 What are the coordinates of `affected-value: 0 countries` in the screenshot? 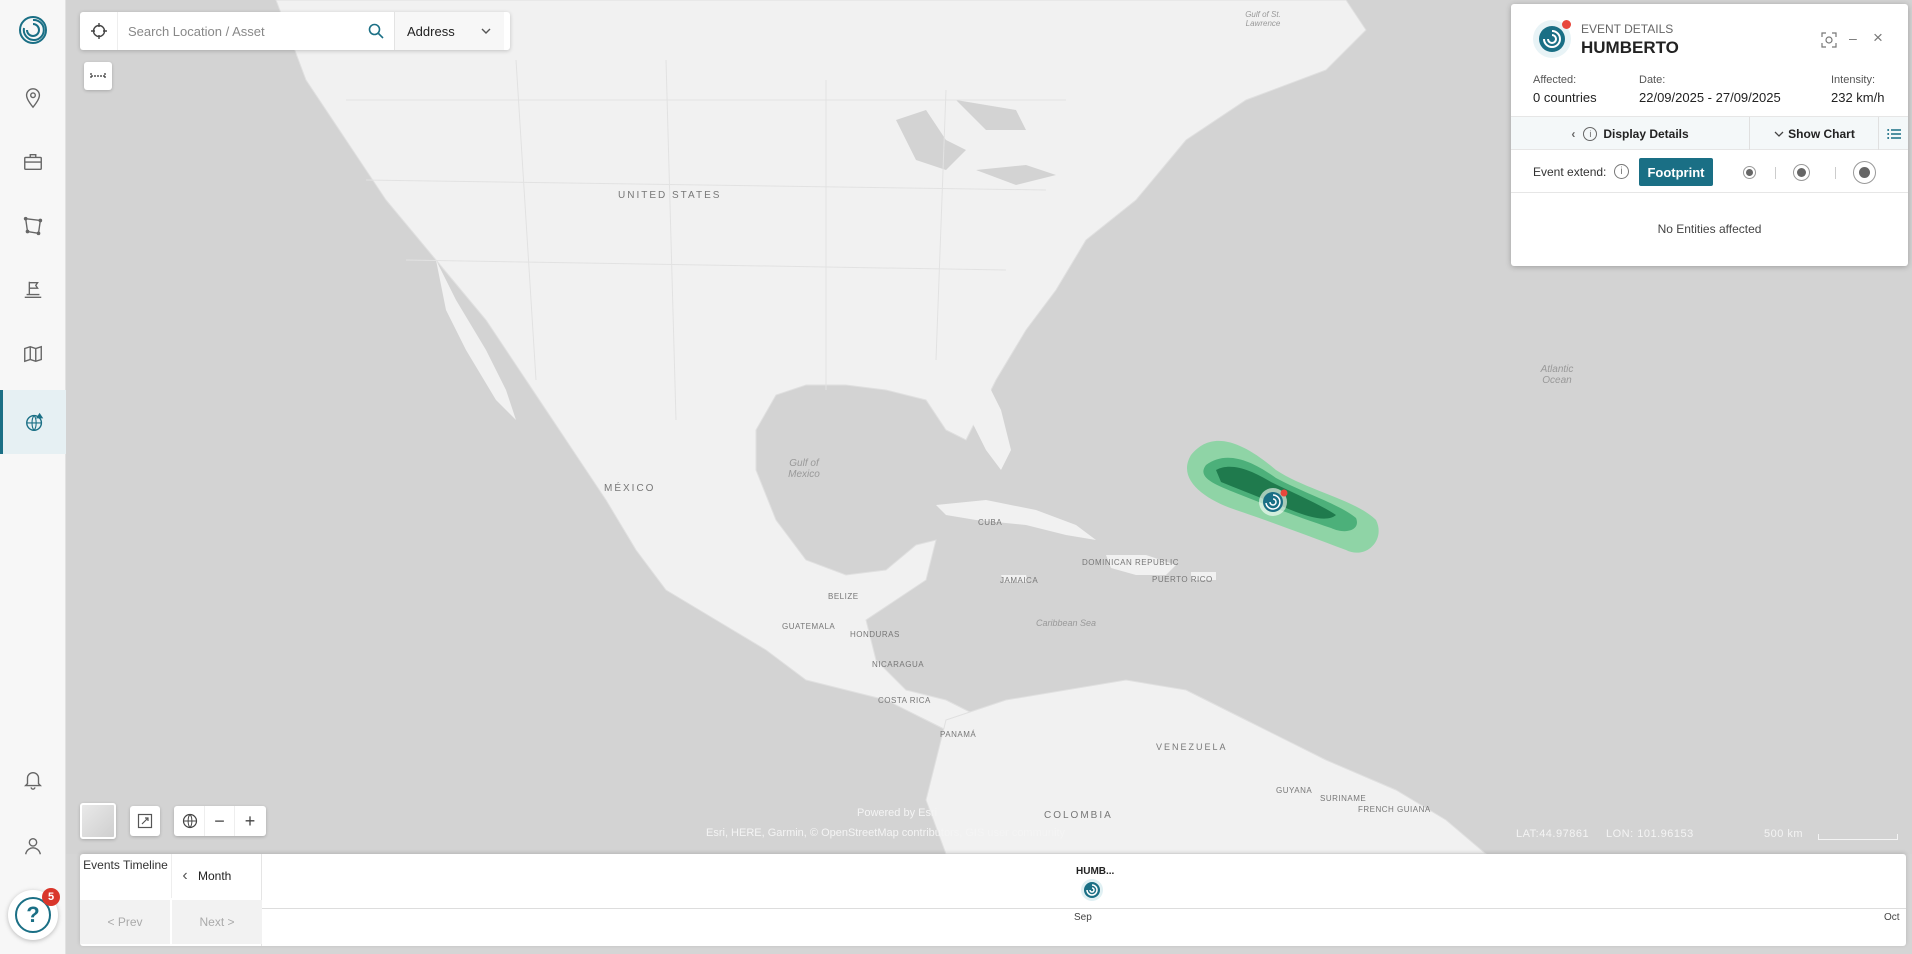 It's located at (1565, 97).